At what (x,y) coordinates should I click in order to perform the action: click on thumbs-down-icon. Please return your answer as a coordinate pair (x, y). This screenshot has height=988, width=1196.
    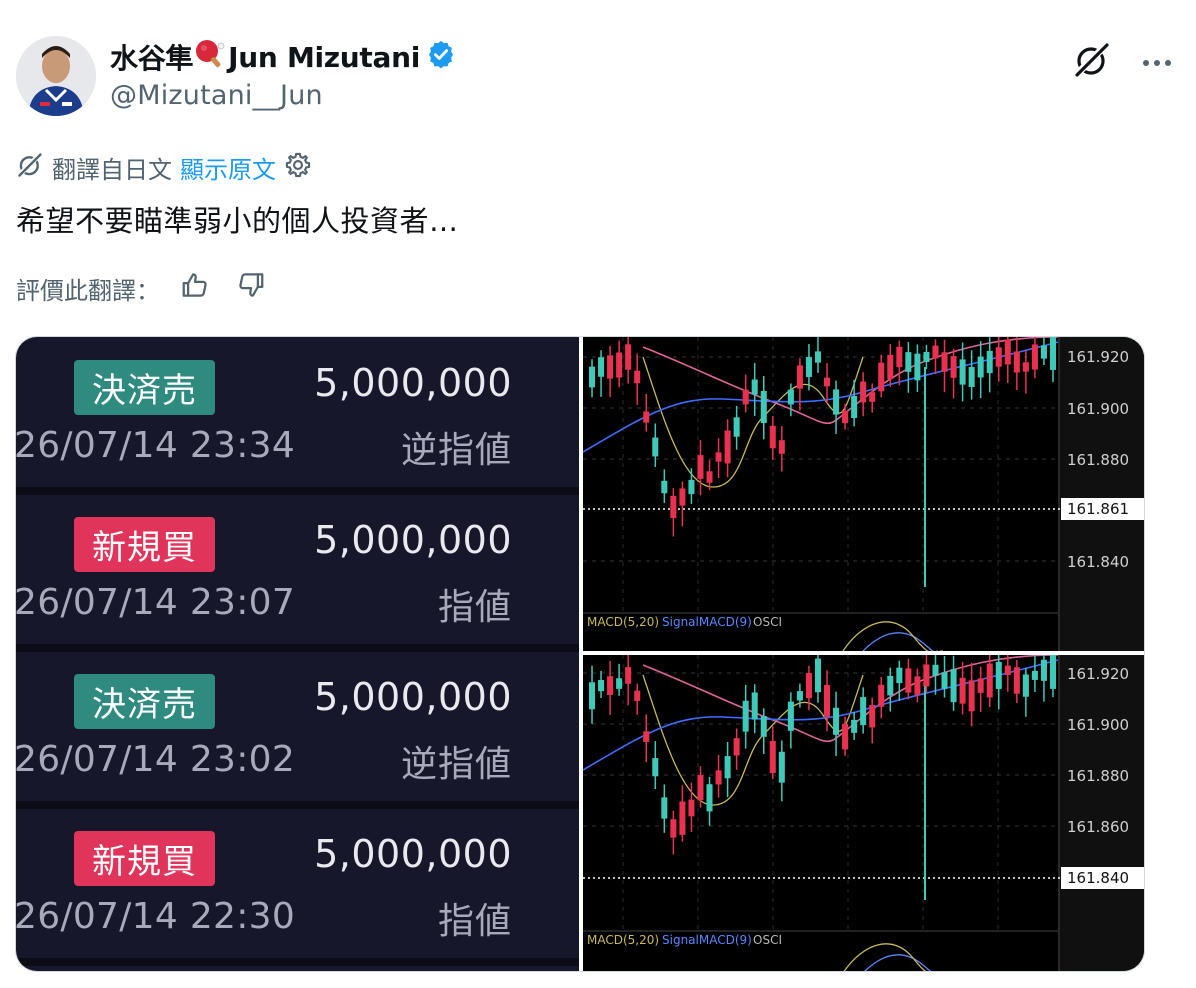
    Looking at the image, I should click on (251, 288).